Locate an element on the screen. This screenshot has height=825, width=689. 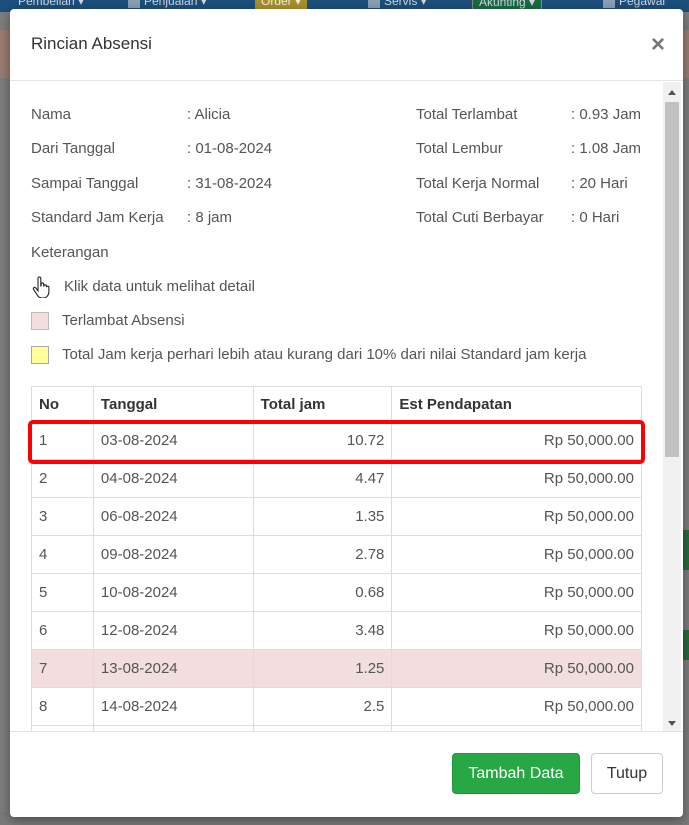
cell-no: 5 is located at coordinates (62, 592).